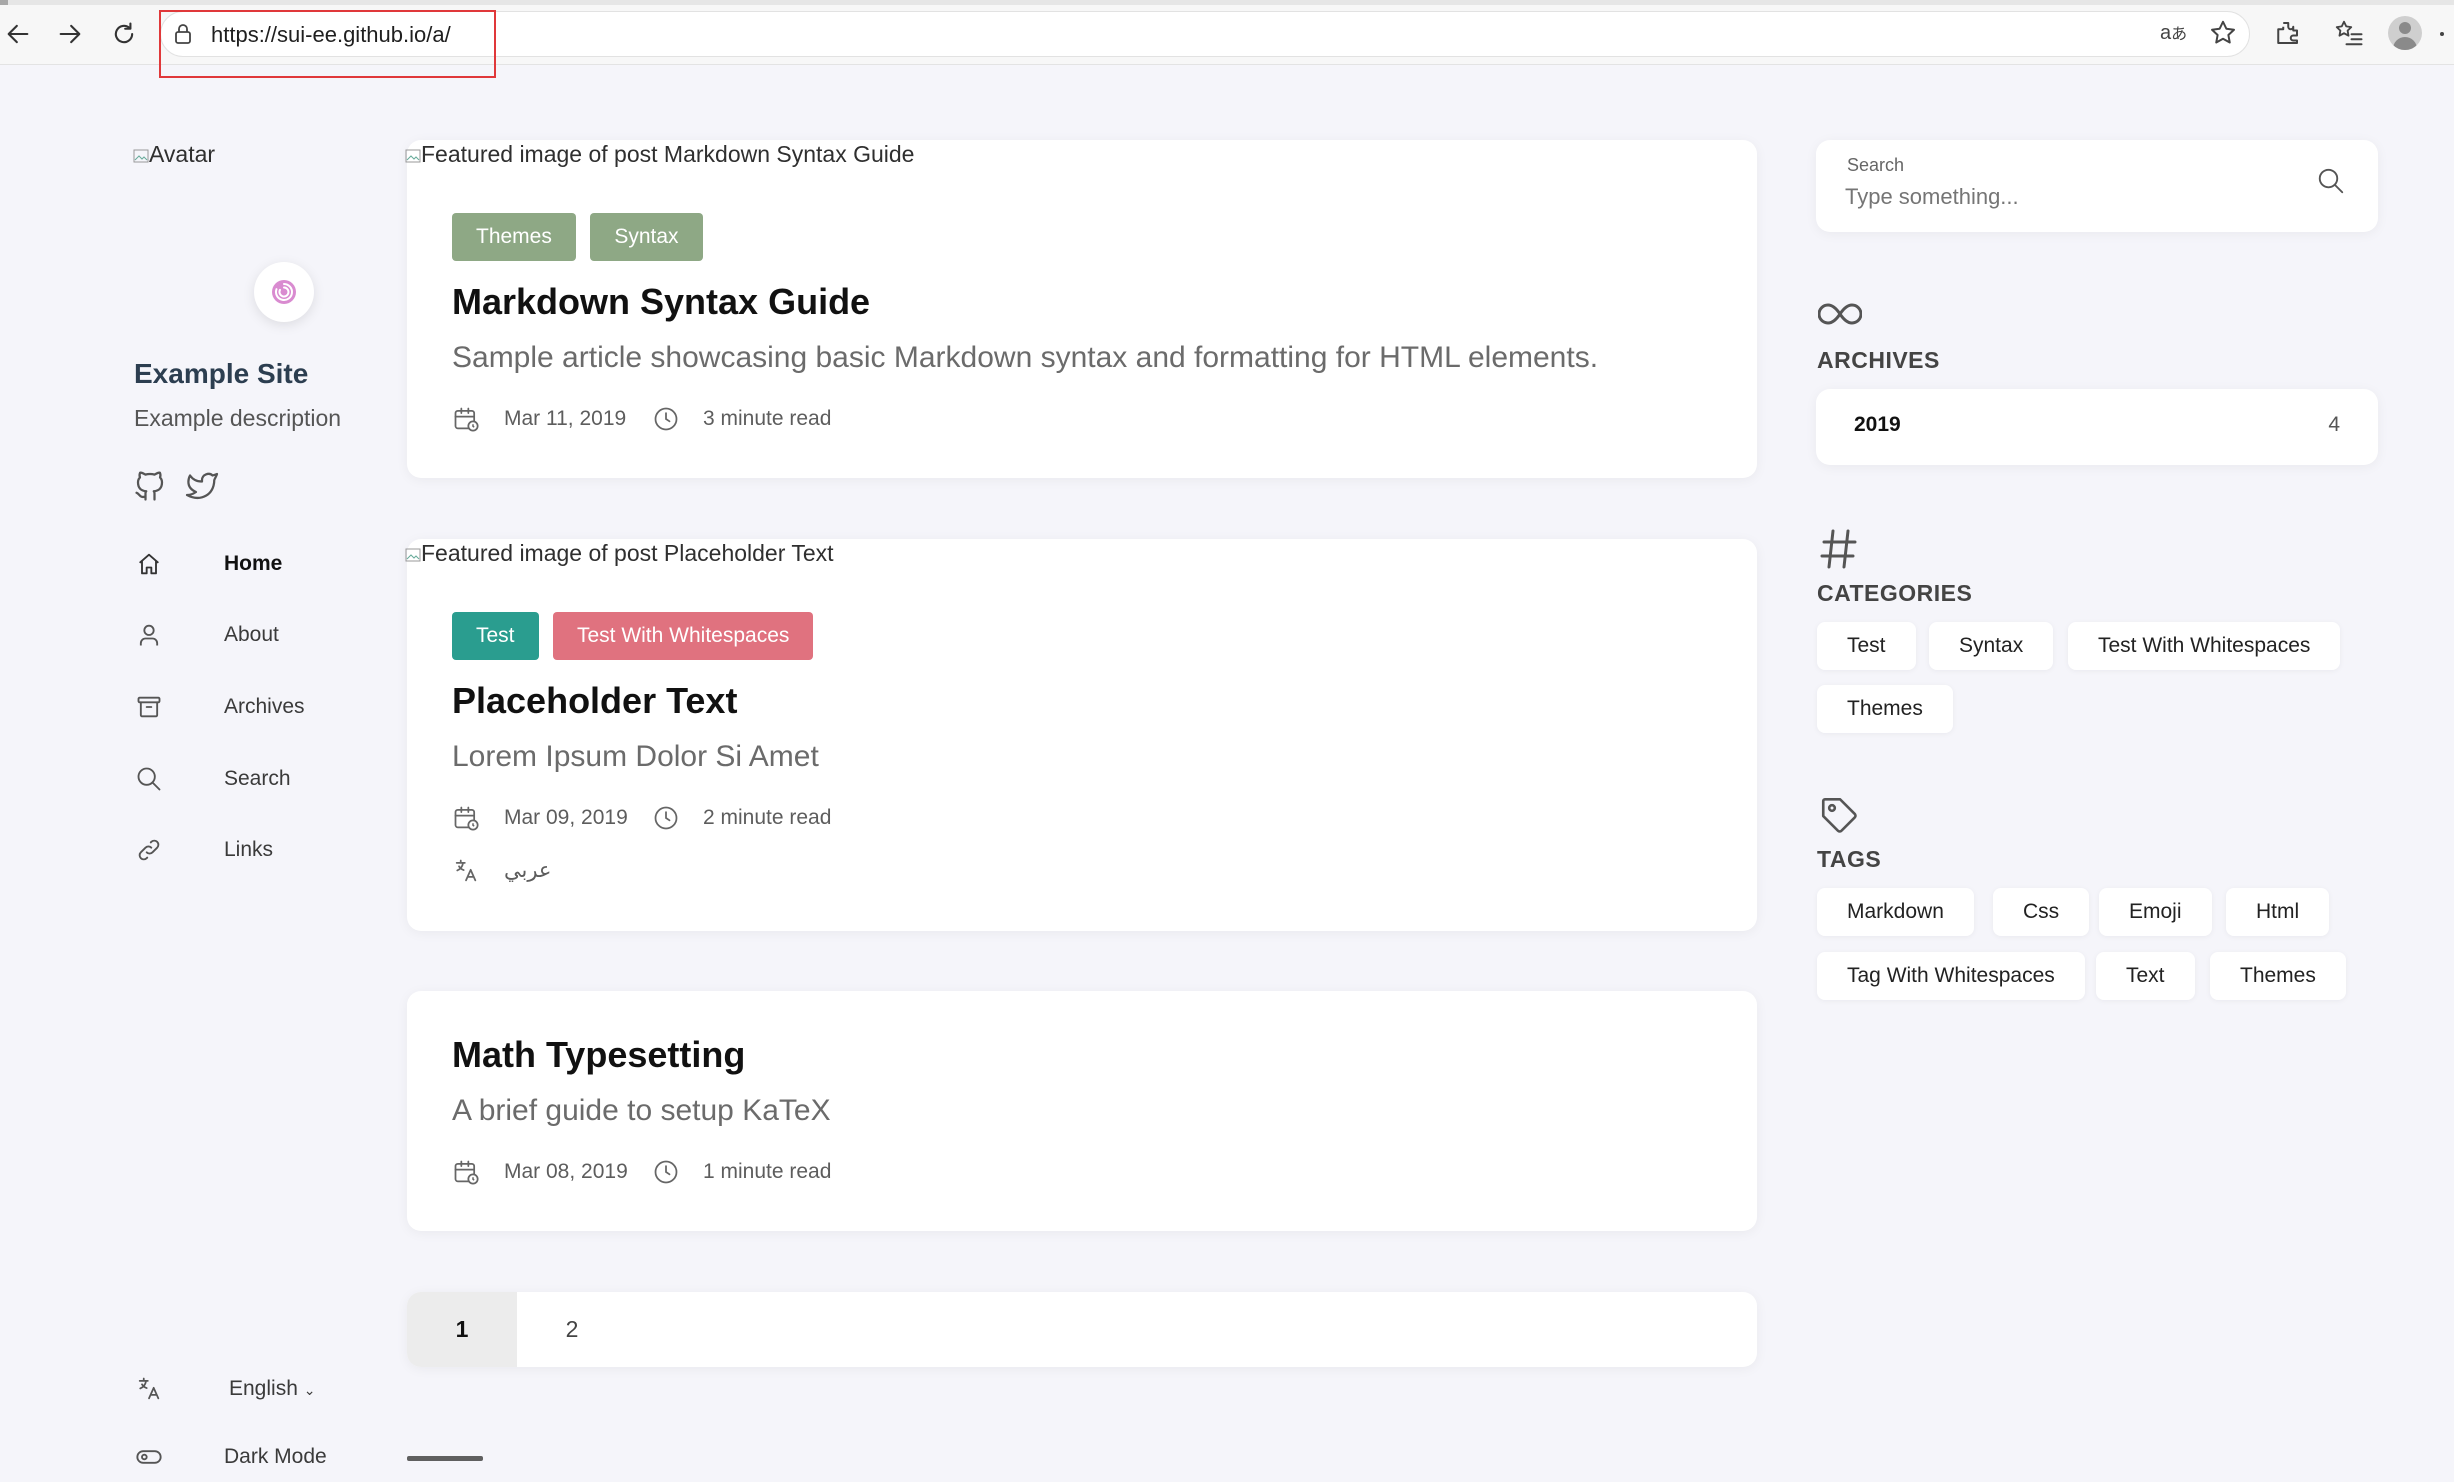  Describe the element at coordinates (2097, 427) in the screenshot. I see `archive-year-row: 2019 4` at that location.